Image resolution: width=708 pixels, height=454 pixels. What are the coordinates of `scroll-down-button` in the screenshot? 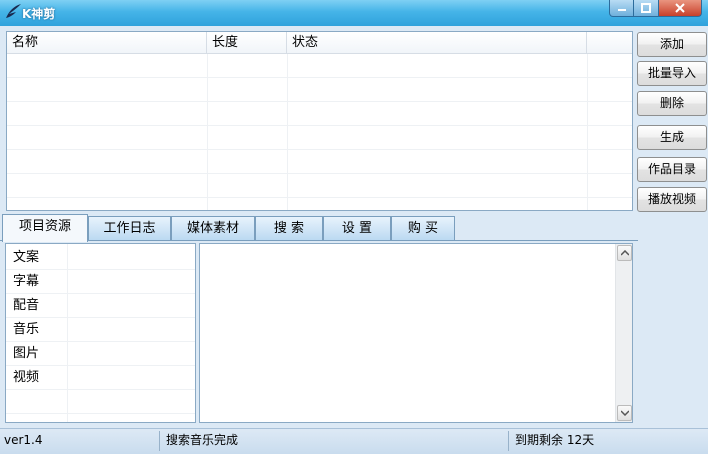 It's located at (624, 413).